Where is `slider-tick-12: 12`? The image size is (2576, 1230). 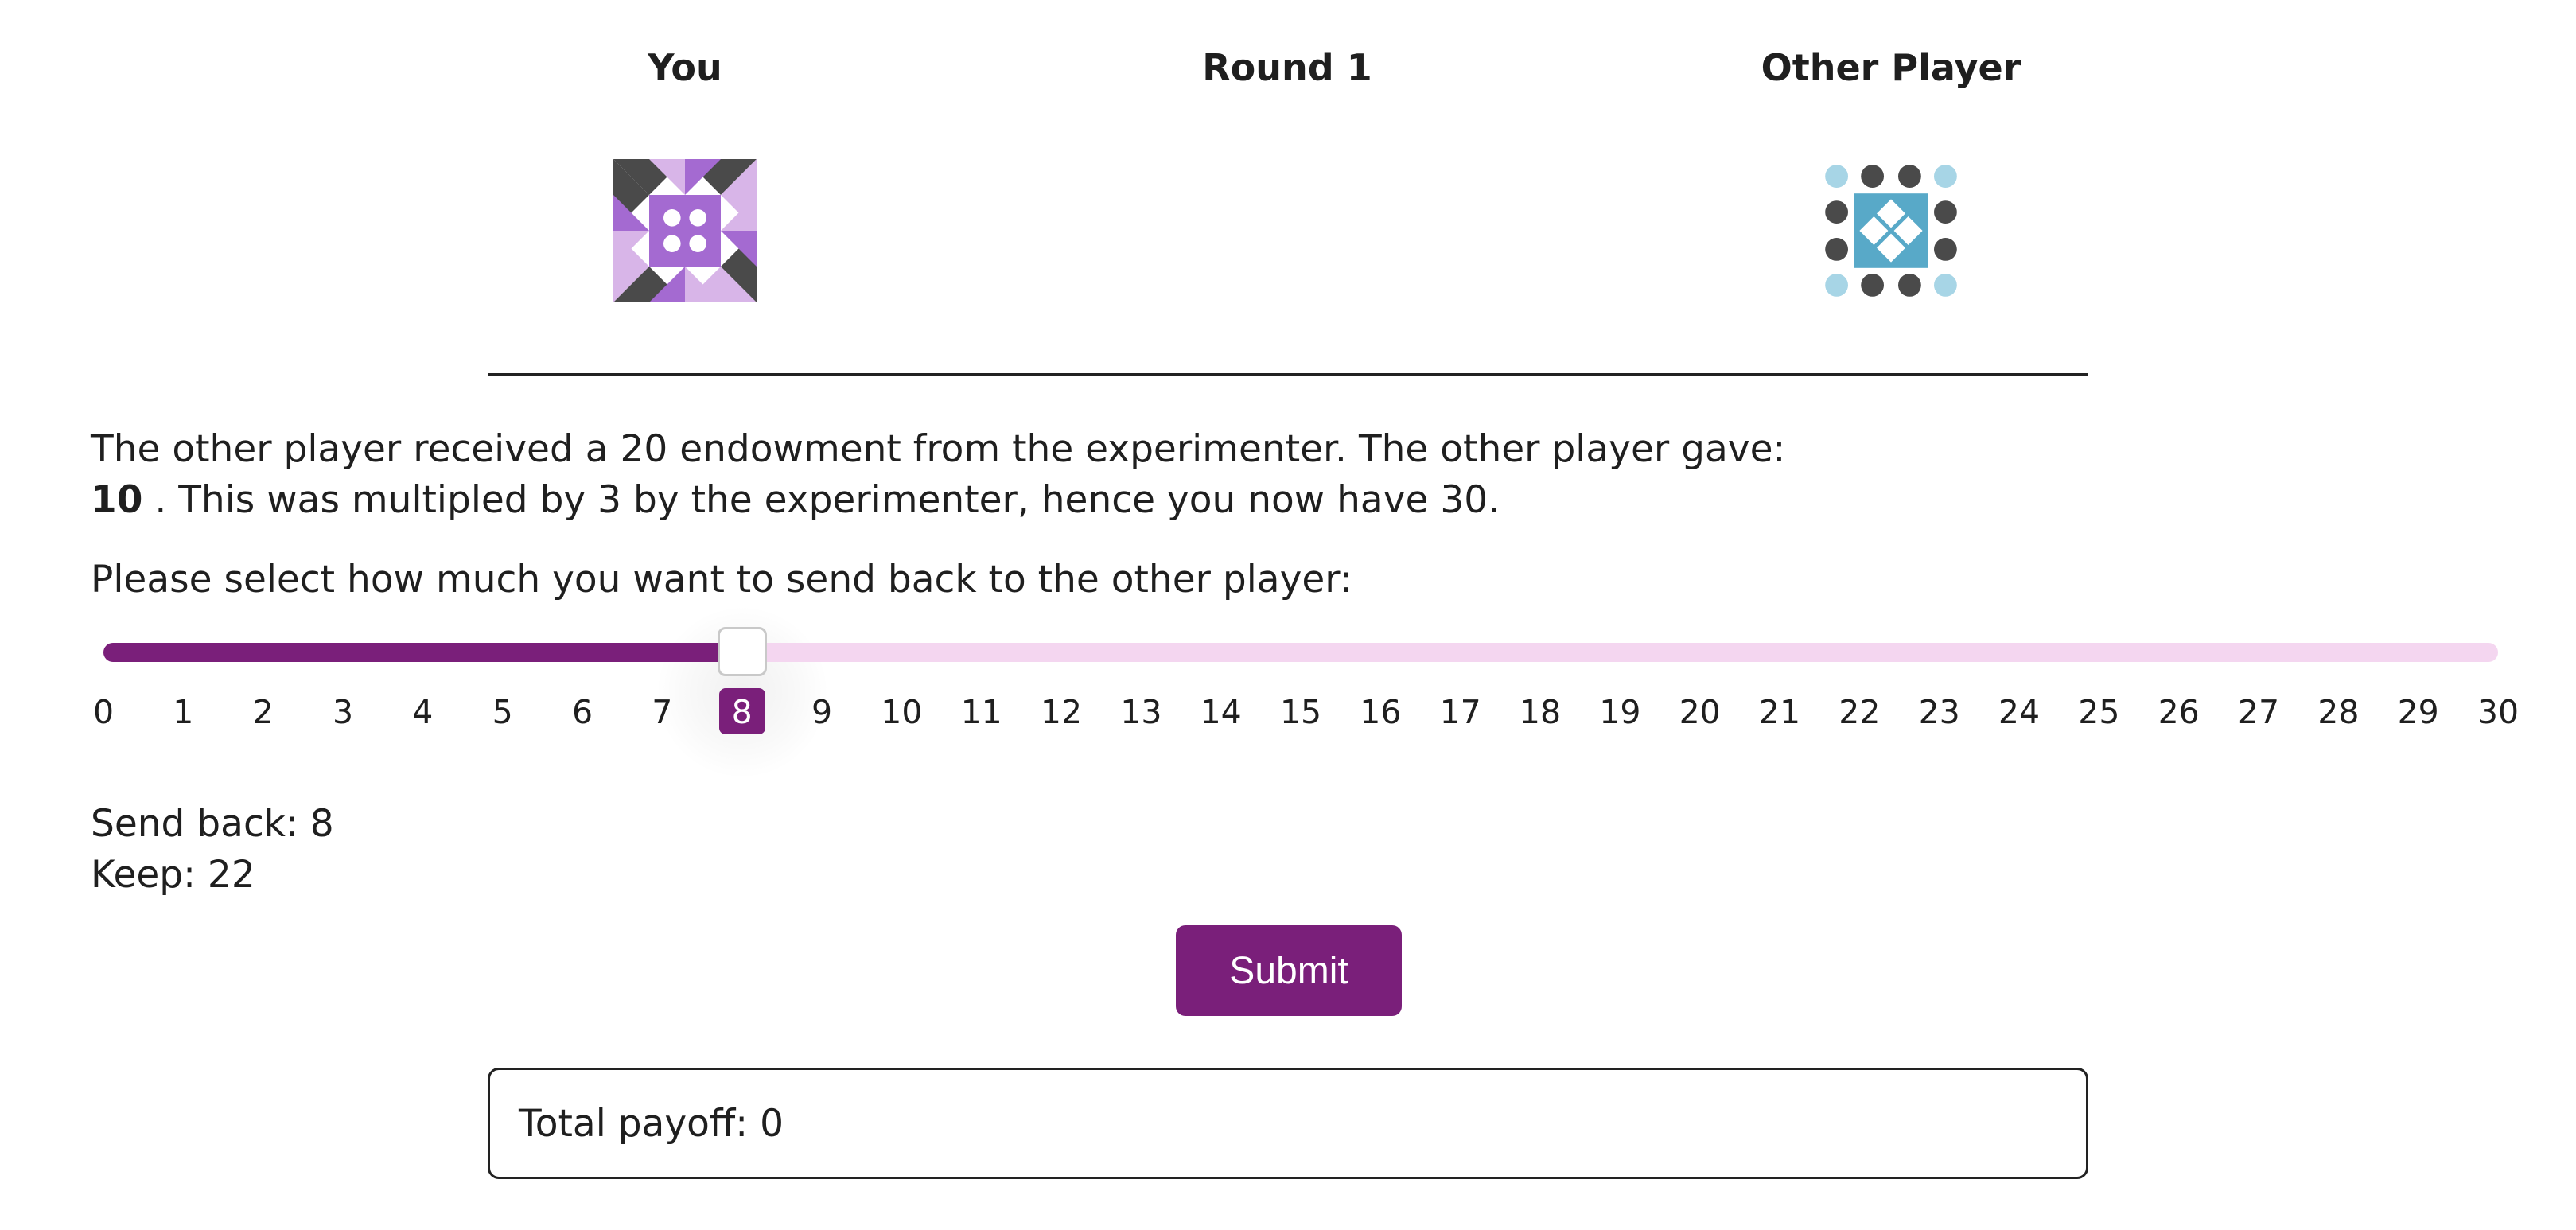
slider-tick-12: 12 is located at coordinates (1062, 712).